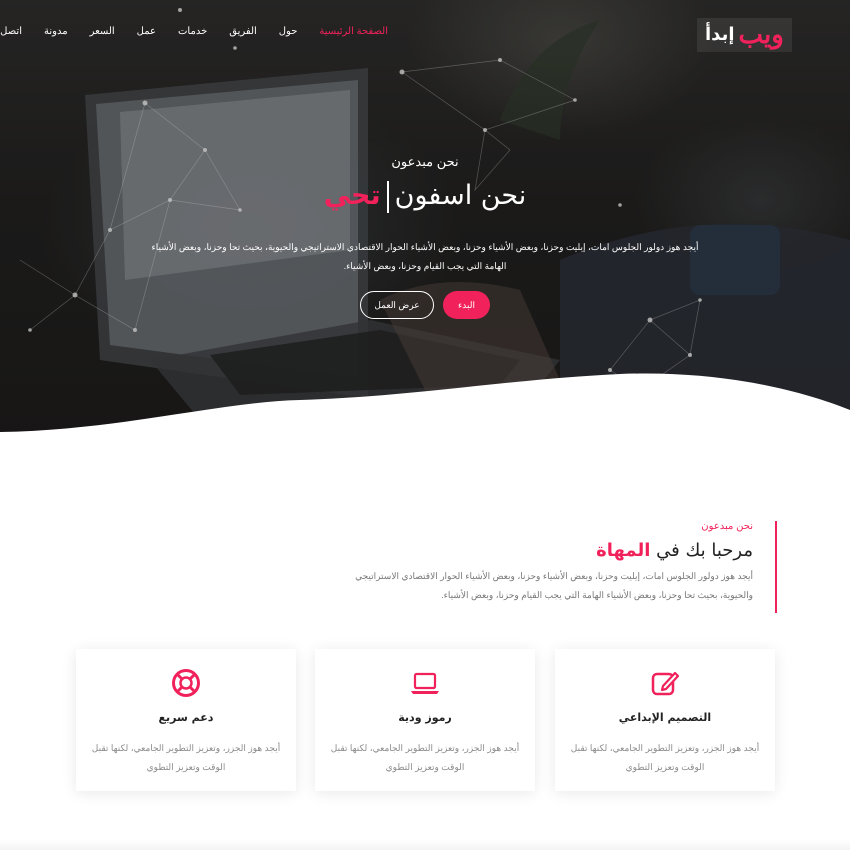 This screenshot has height=850, width=850. I want to click on about-heading-accent: المهاة, so click(623, 550).